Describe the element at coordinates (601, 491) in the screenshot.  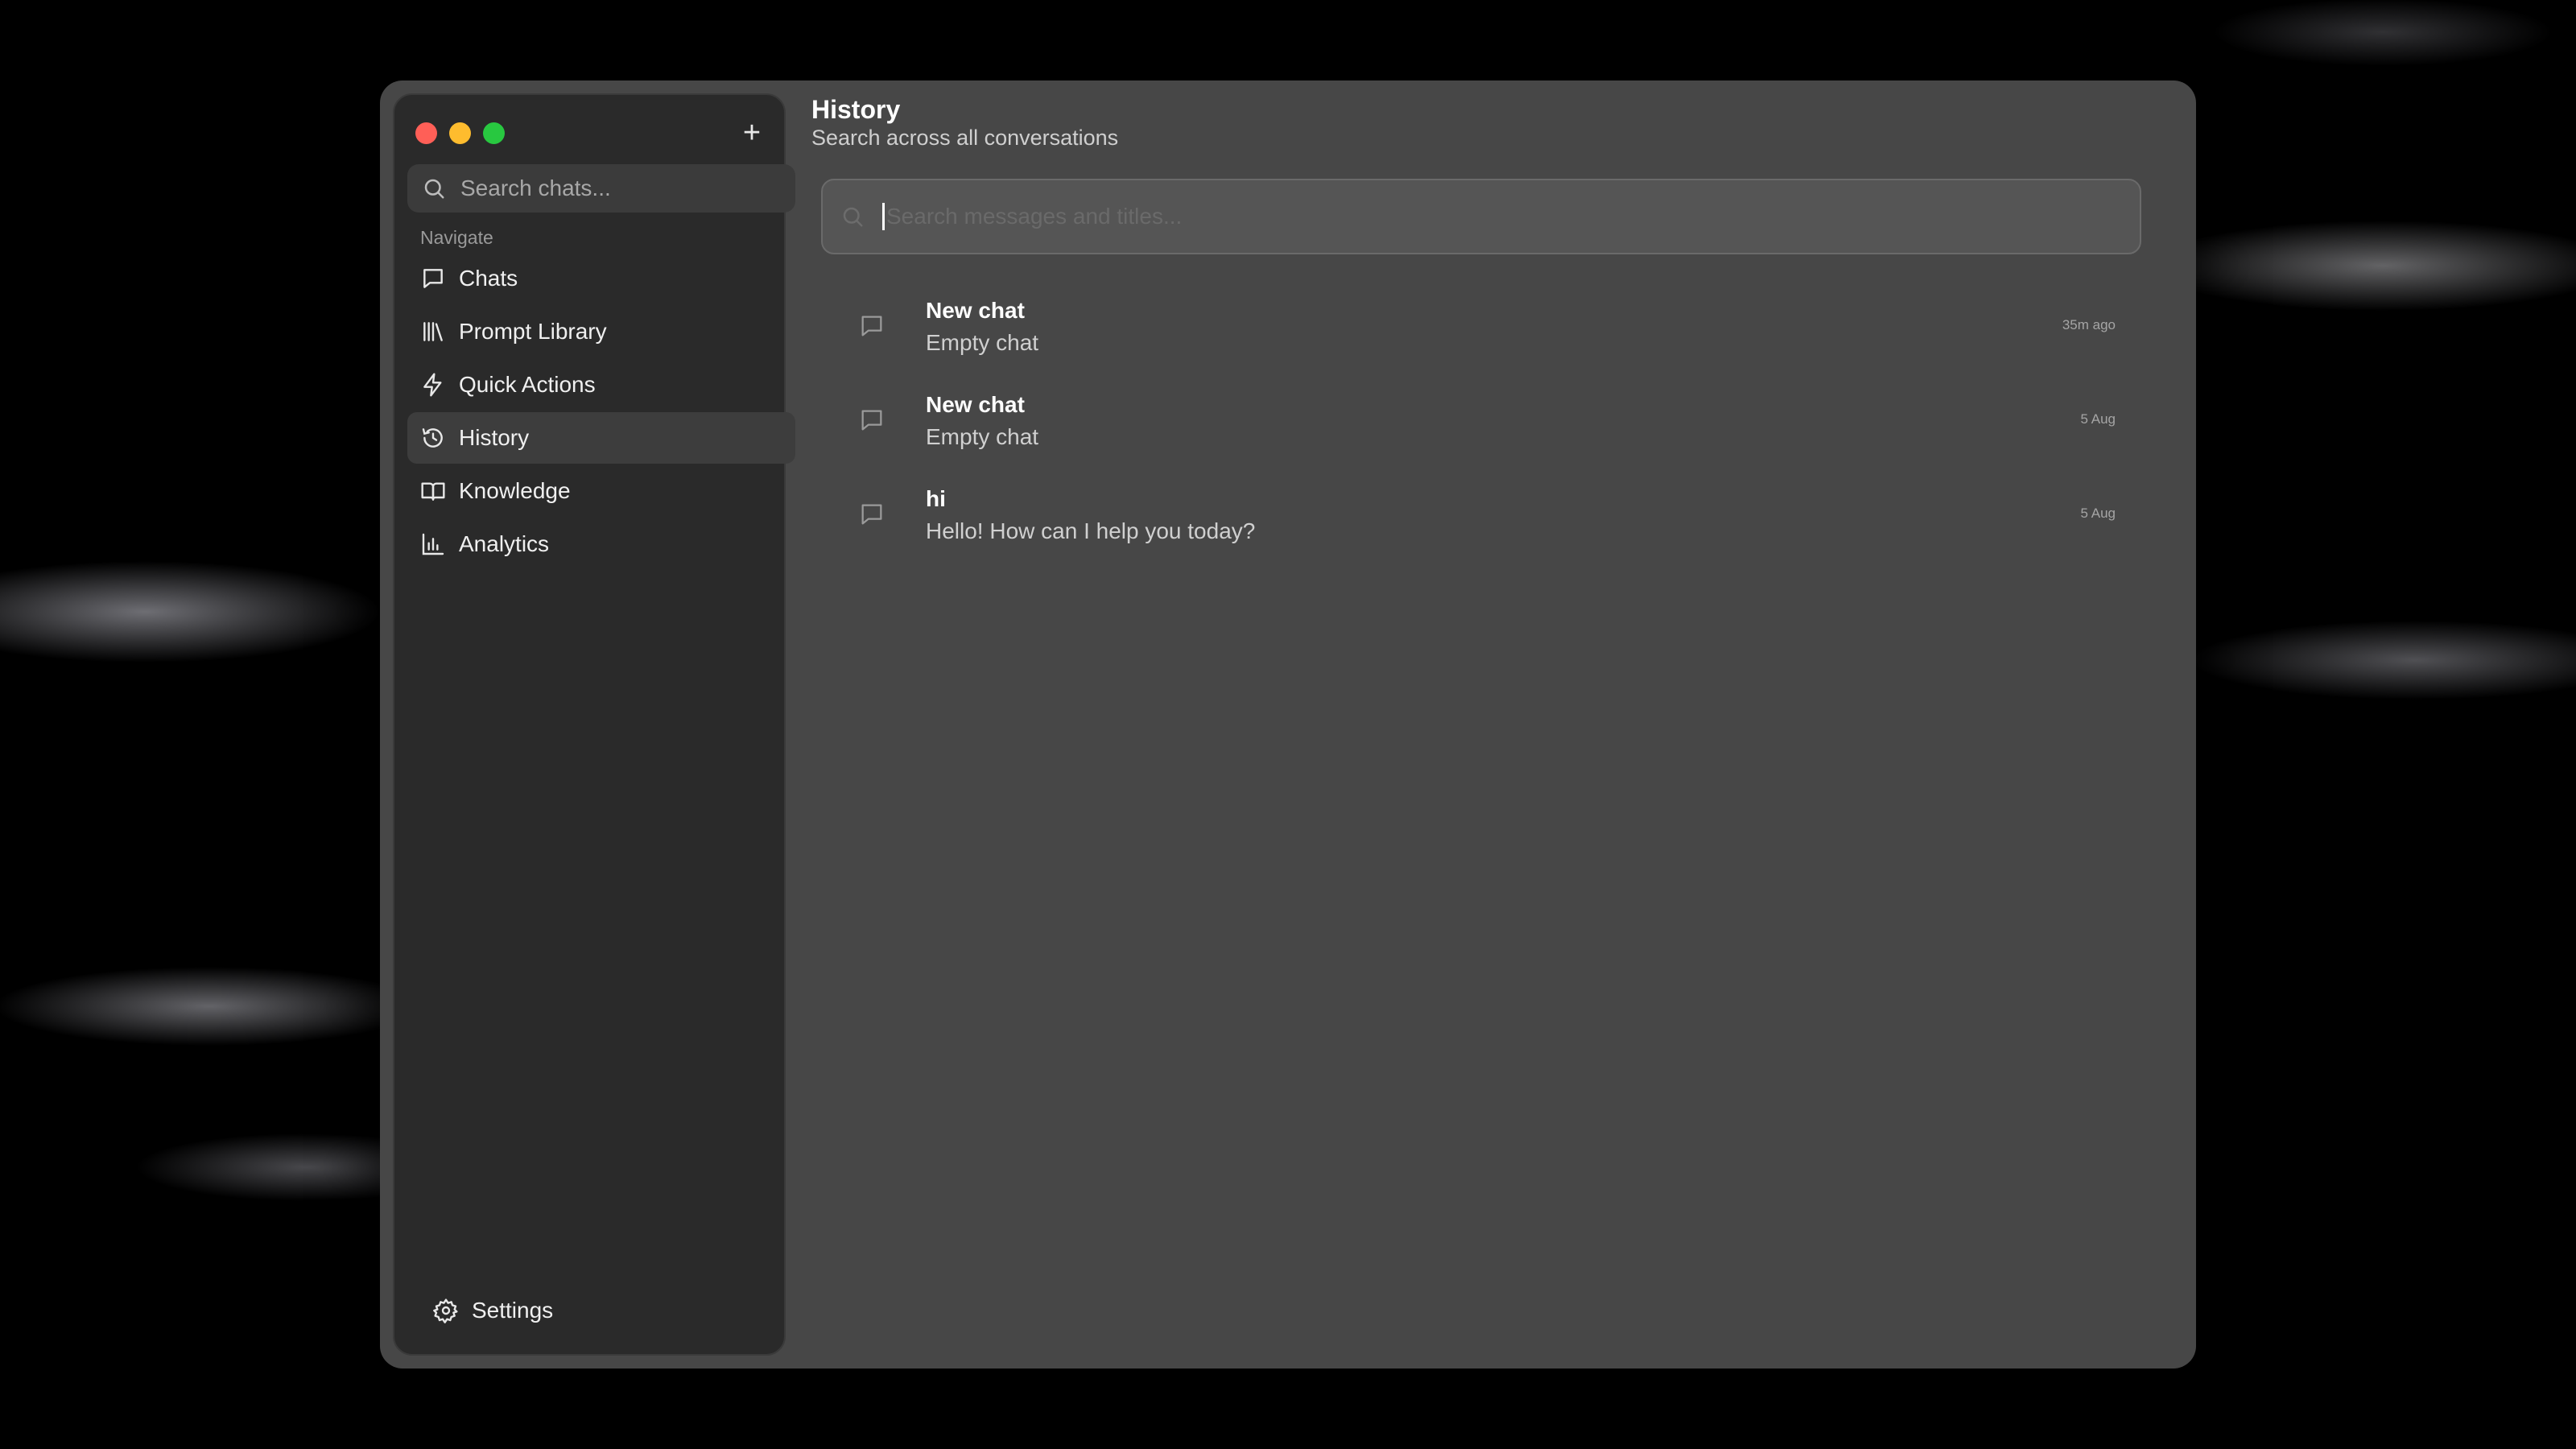
I see `sidebar-item-knowledge: Knowledge` at that location.